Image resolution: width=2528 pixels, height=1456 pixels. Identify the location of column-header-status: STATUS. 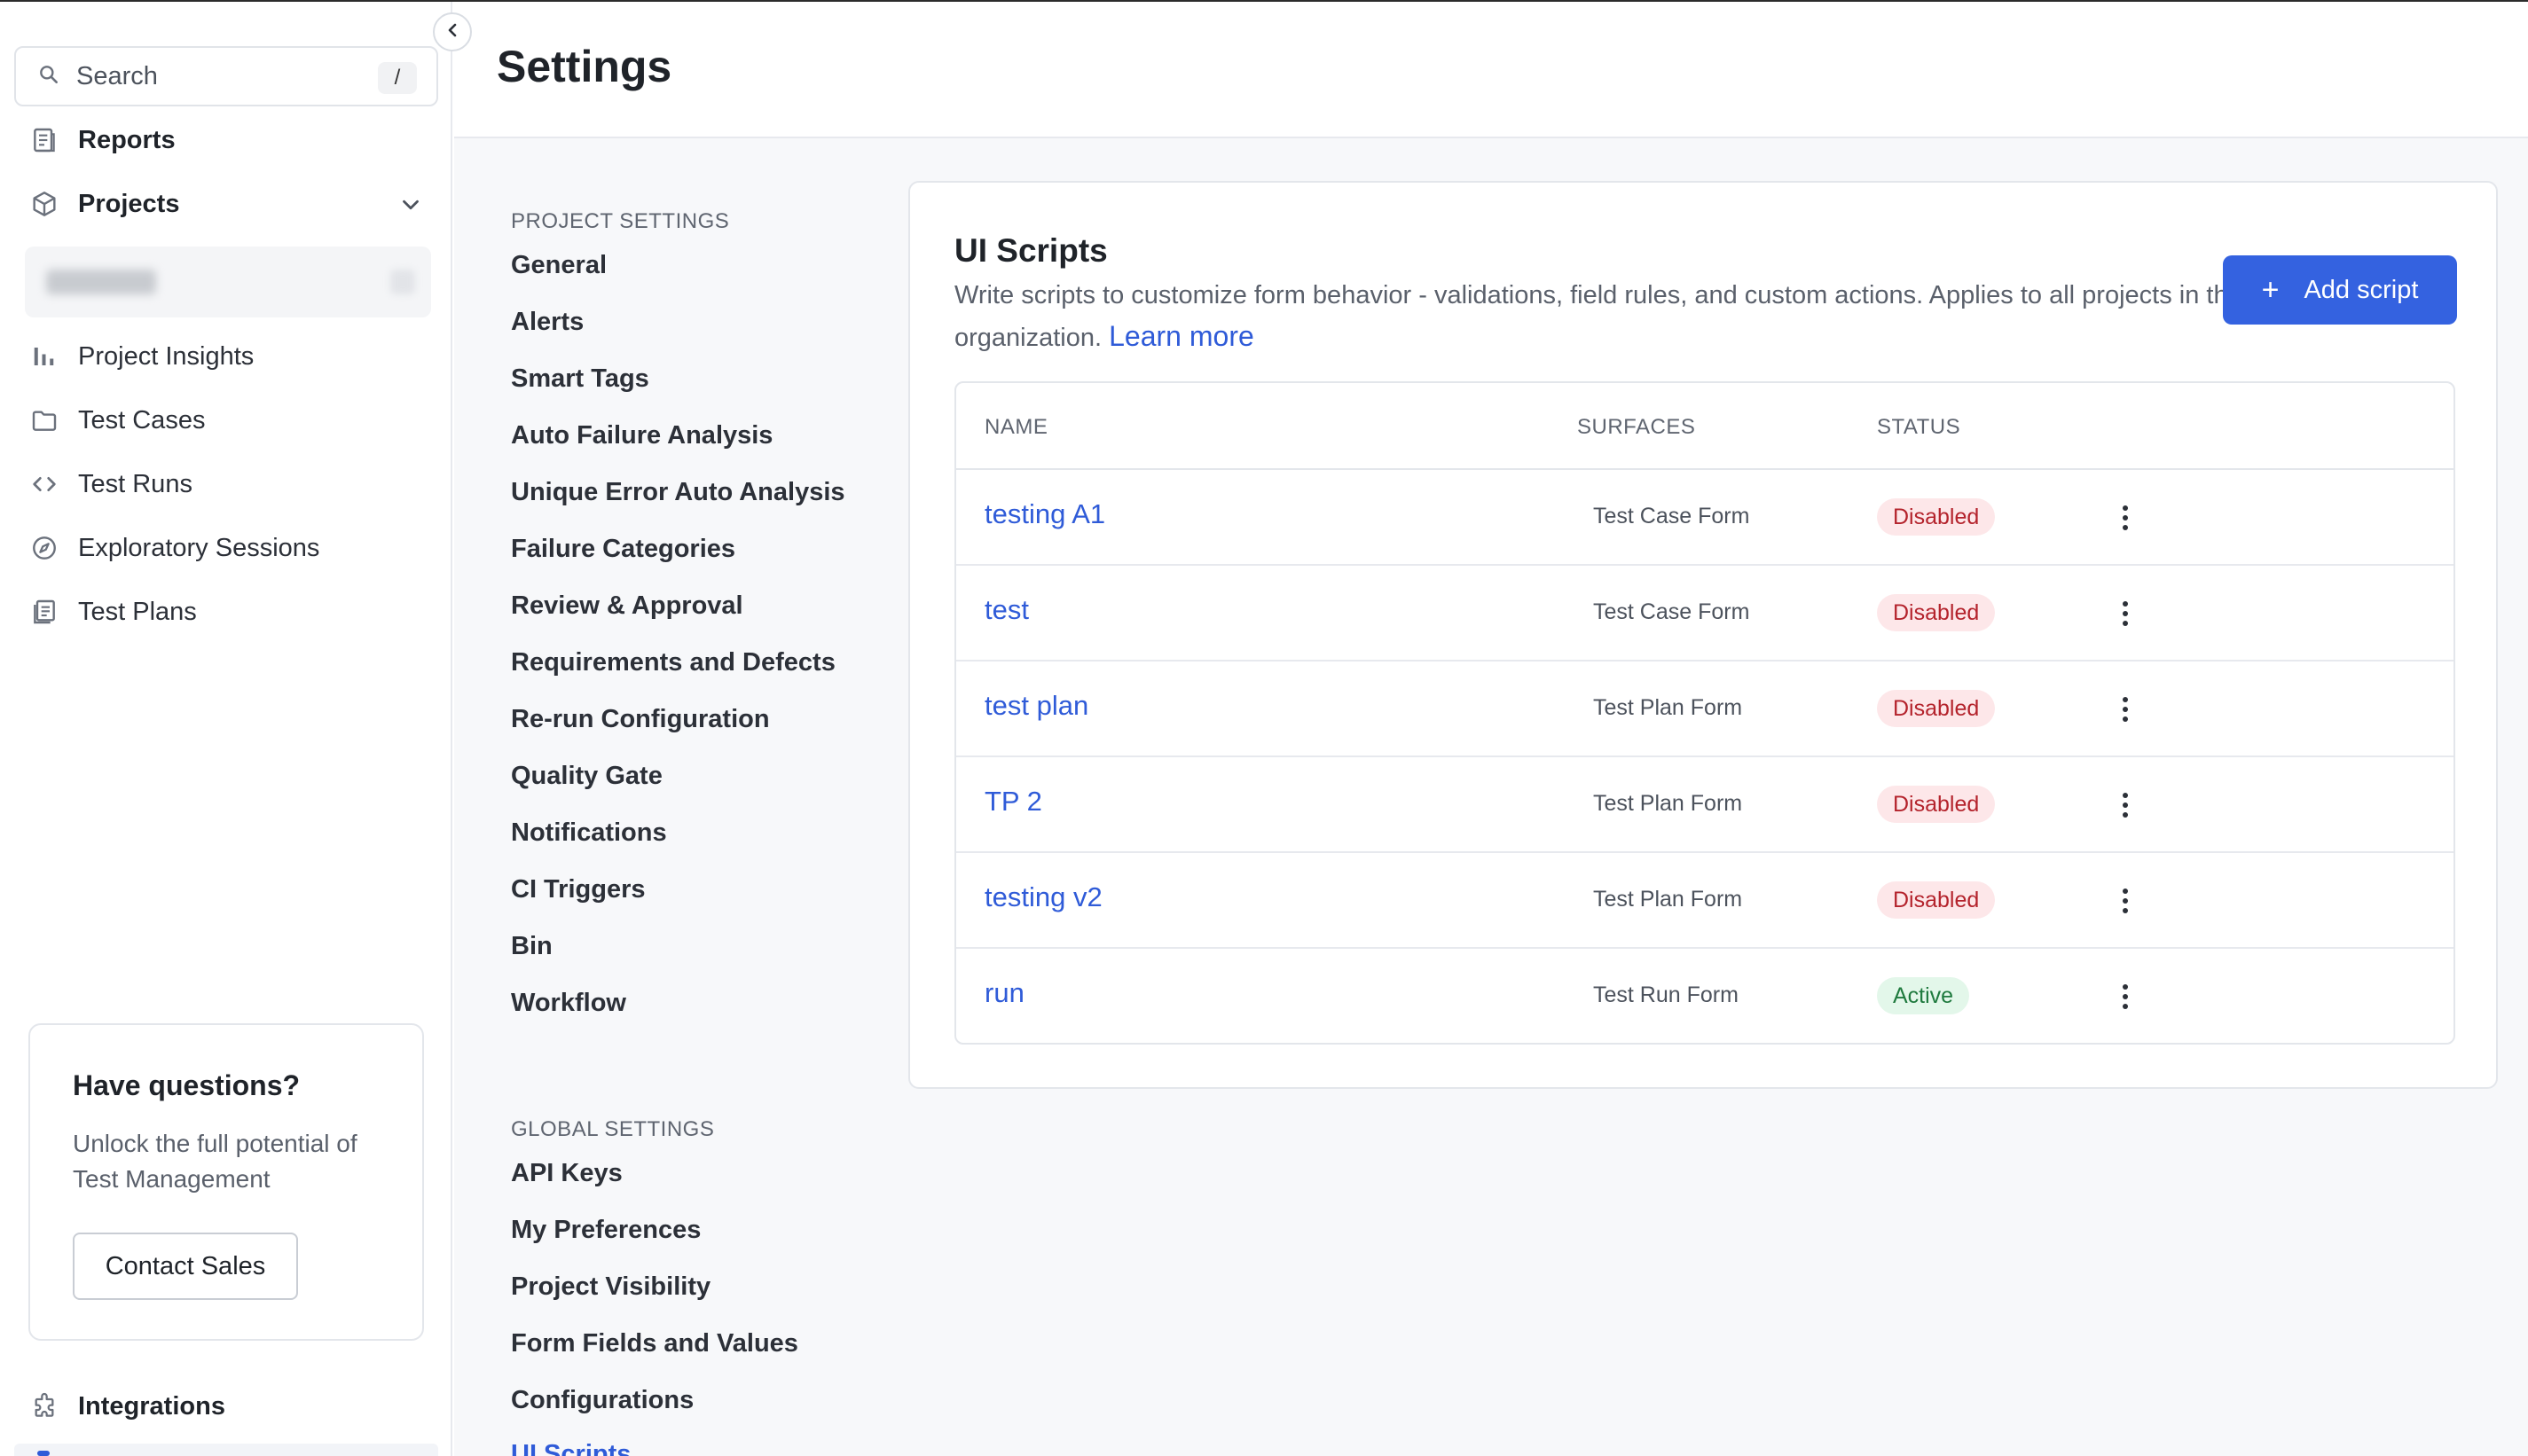
(1918, 427).